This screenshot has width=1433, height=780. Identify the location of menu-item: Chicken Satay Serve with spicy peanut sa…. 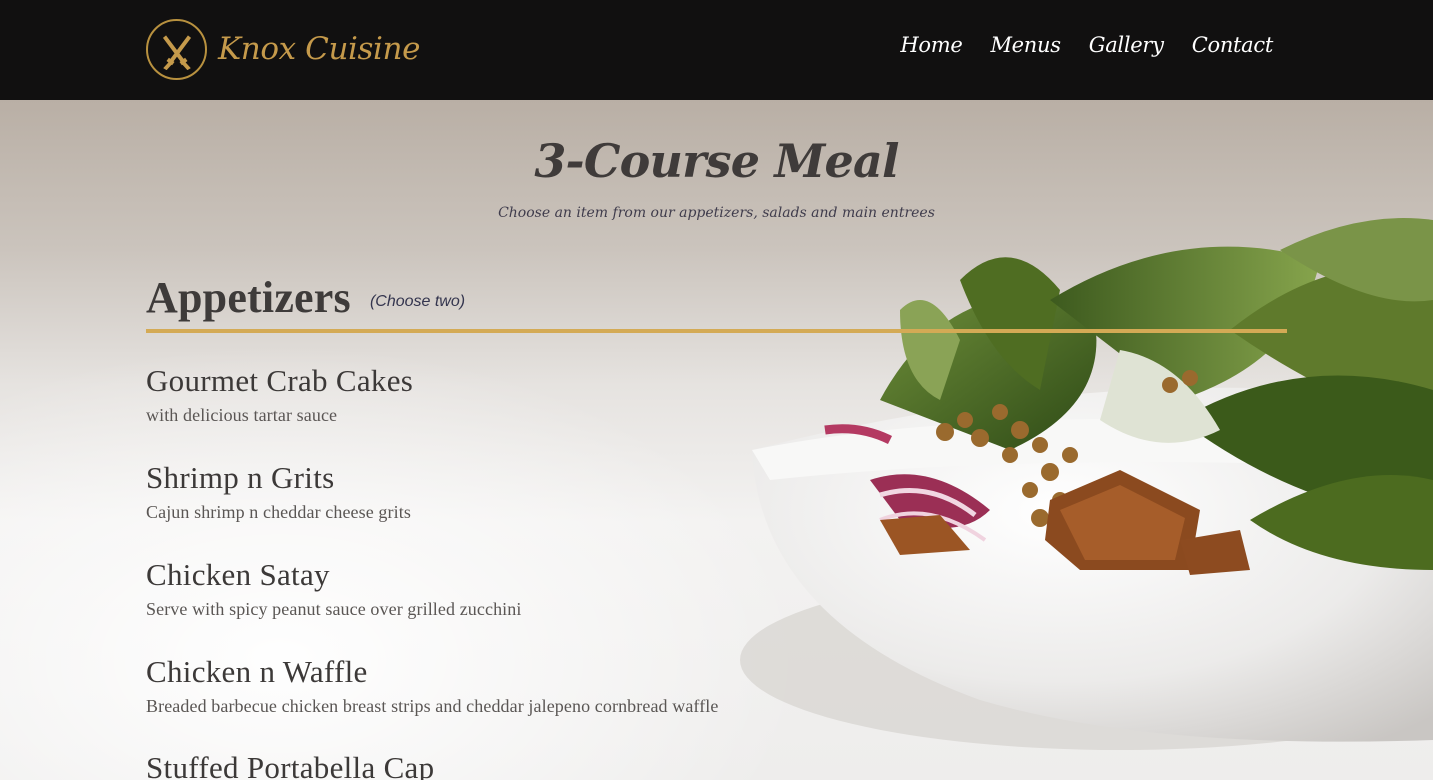
(333, 589).